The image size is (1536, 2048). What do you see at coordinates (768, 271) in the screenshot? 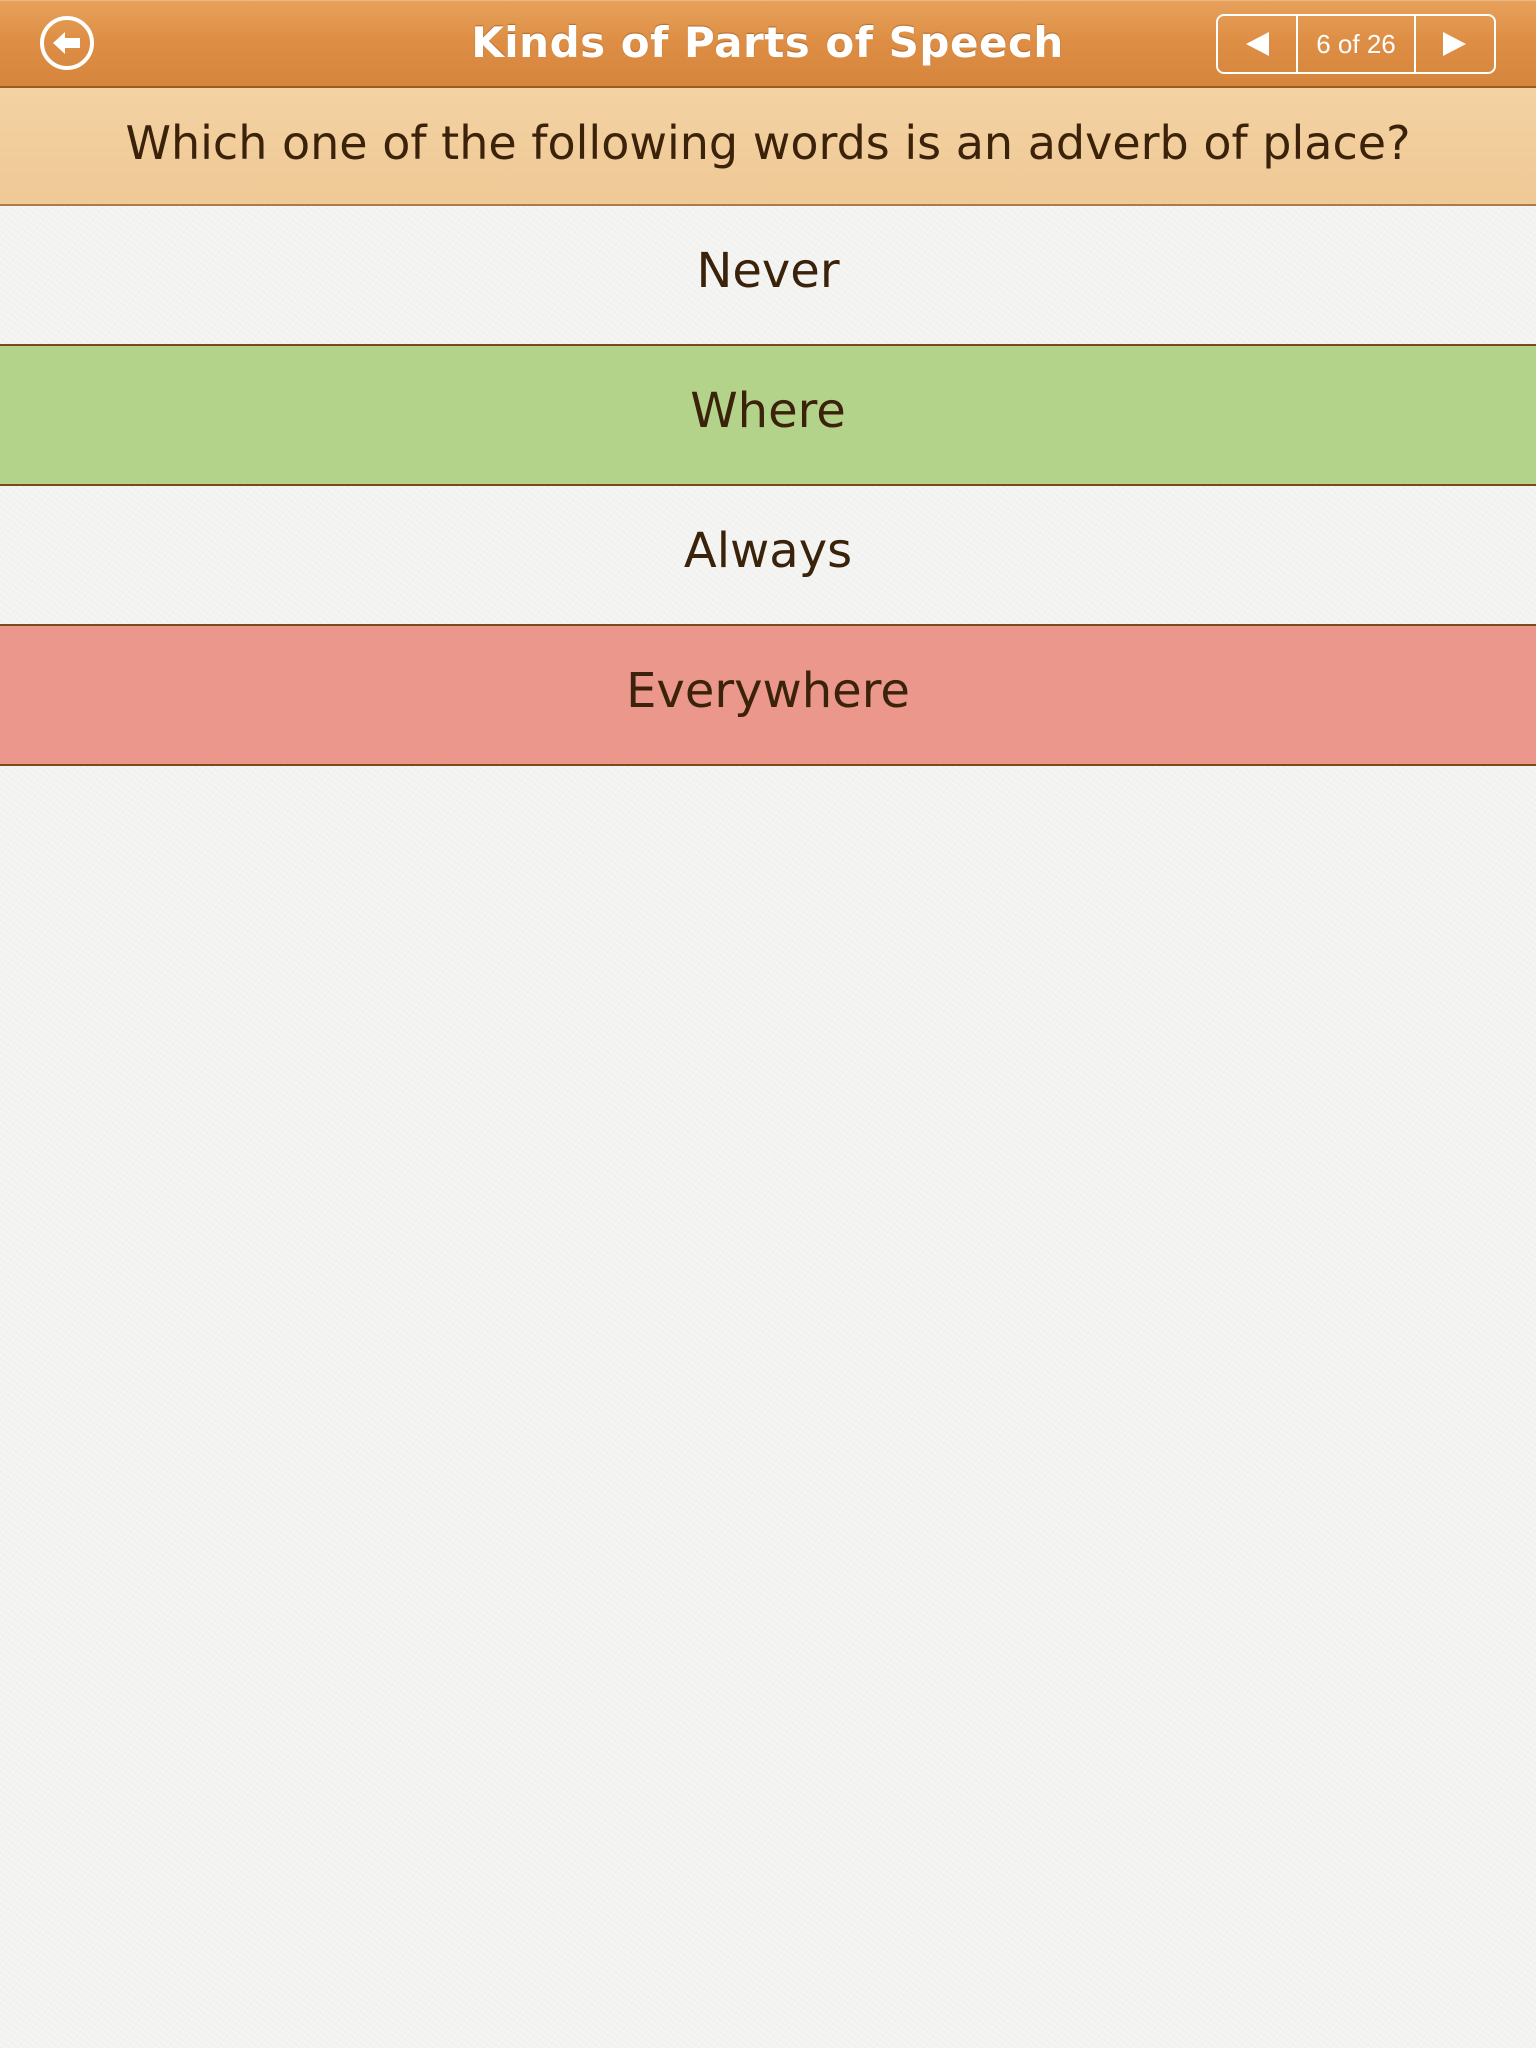
I see `answer-label: Never` at bounding box center [768, 271].